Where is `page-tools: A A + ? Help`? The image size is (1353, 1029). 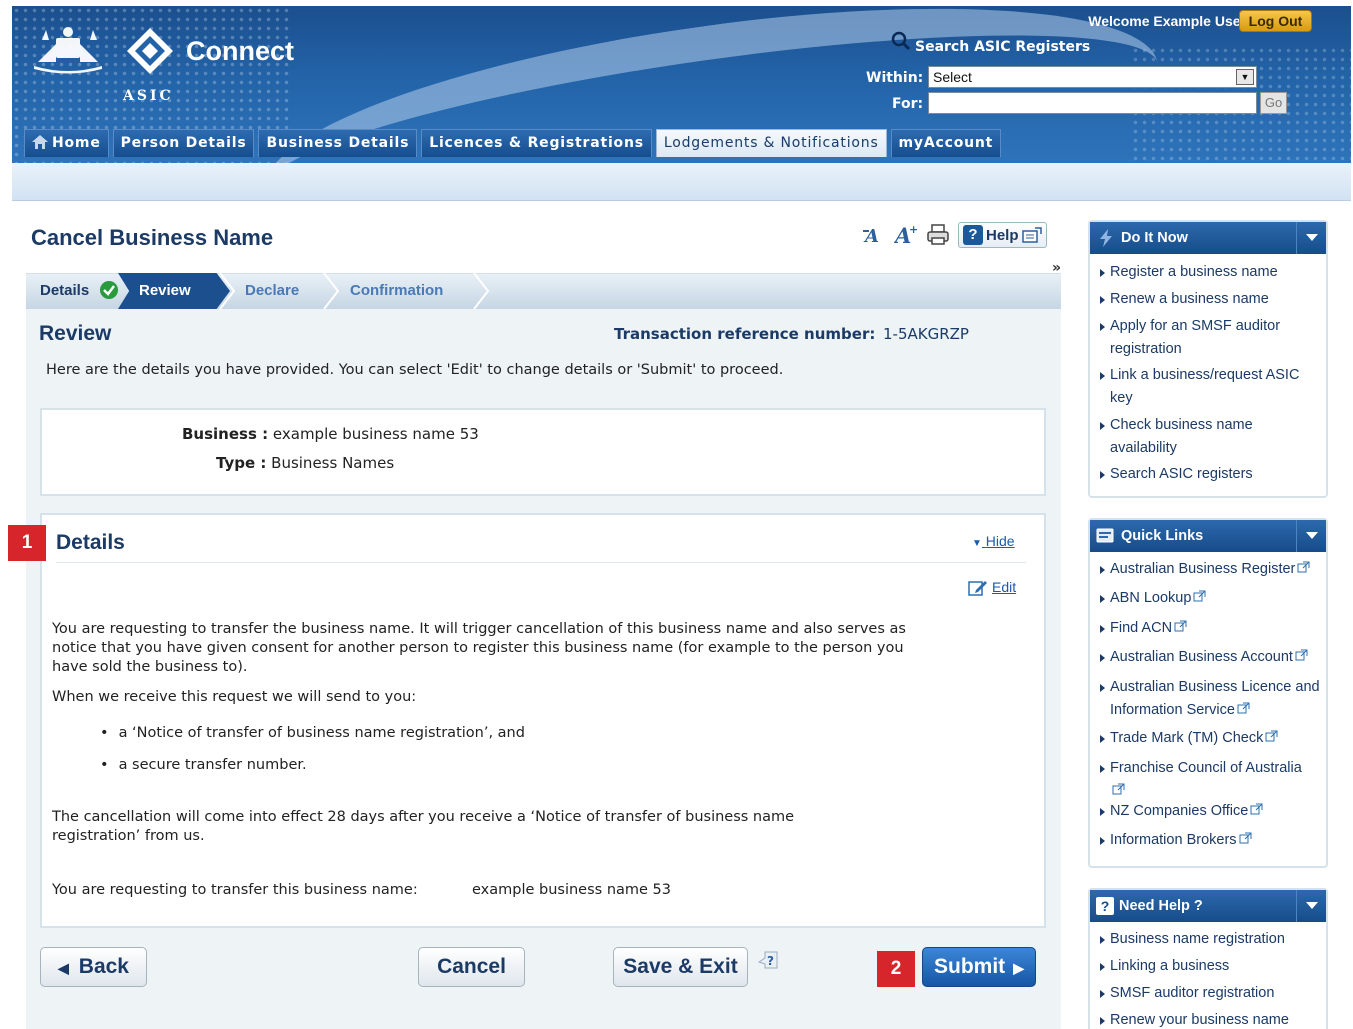 page-tools: A A + ? Help is located at coordinates (954, 235).